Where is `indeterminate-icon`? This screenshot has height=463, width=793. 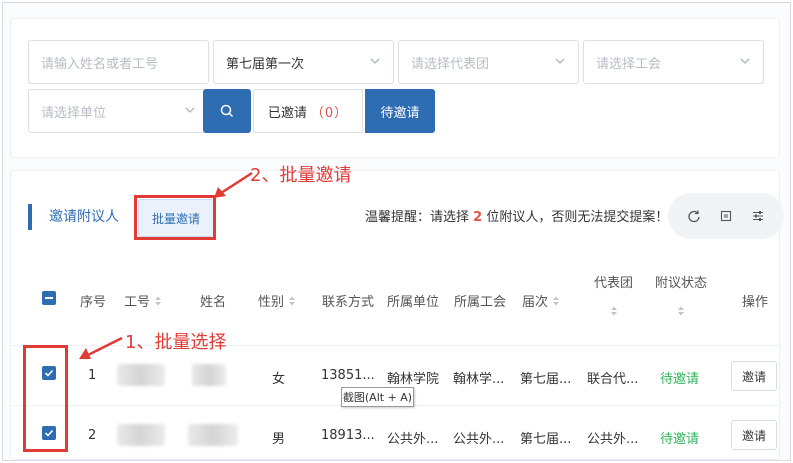 indeterminate-icon is located at coordinates (49, 298).